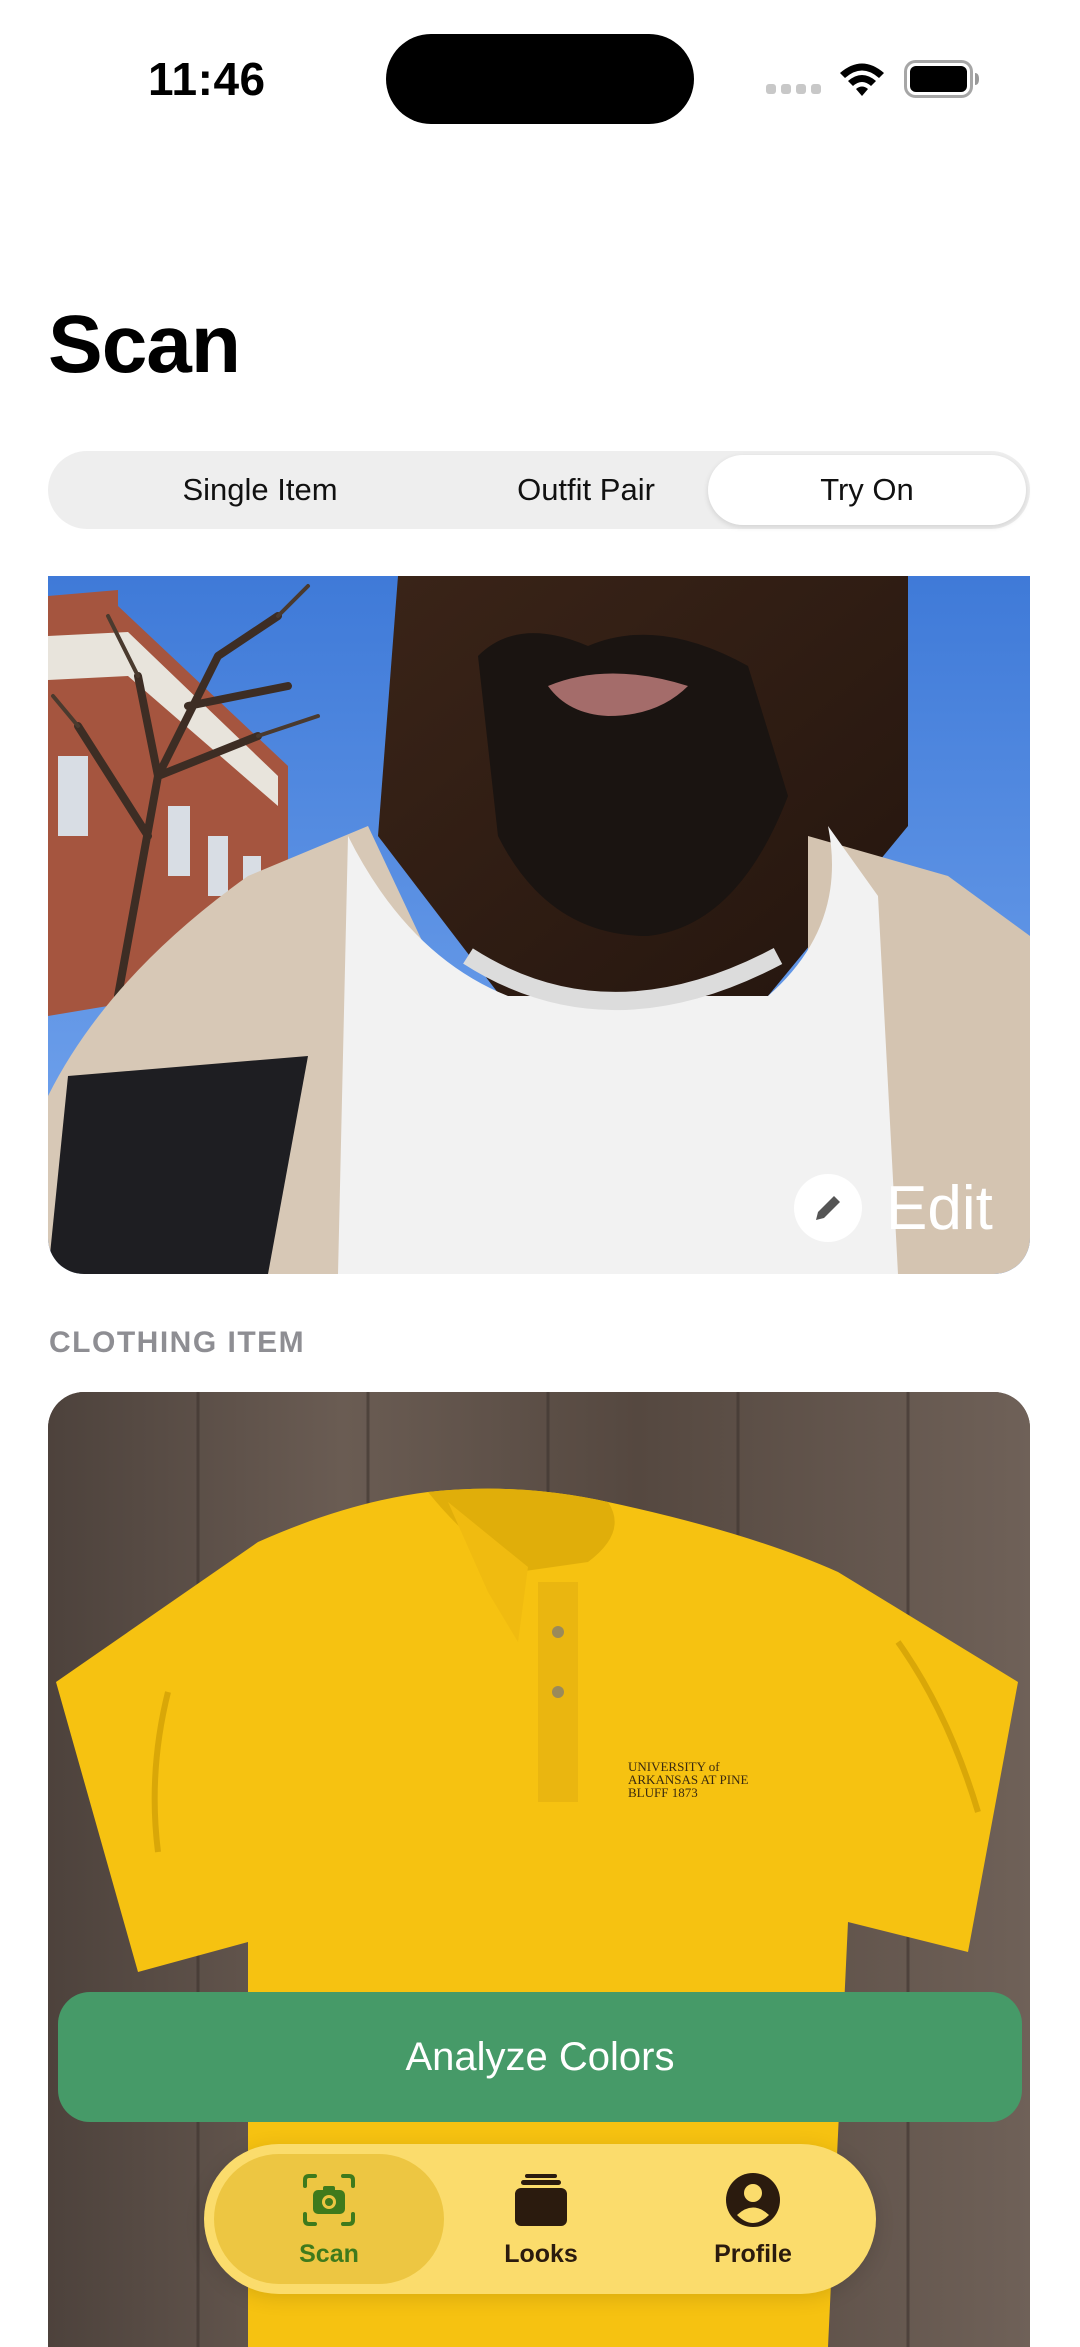 The image size is (1080, 2347). I want to click on page-title: Scan, so click(144, 344).